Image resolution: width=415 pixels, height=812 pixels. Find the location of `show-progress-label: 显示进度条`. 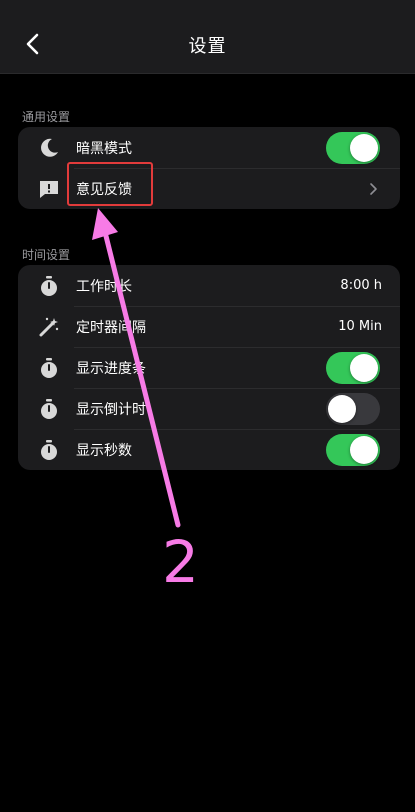

show-progress-label: 显示进度条 is located at coordinates (111, 368).